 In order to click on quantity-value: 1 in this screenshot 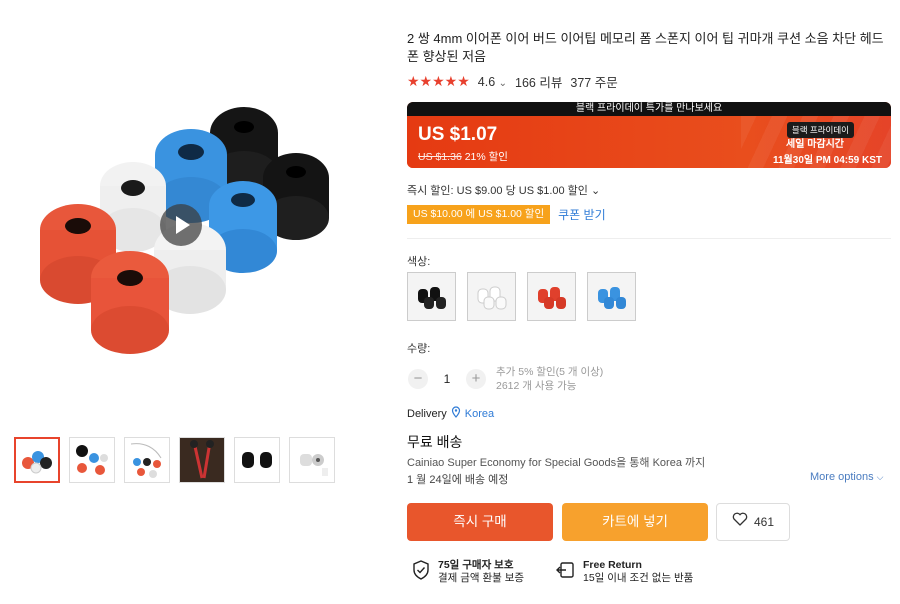, I will do `click(447, 379)`.